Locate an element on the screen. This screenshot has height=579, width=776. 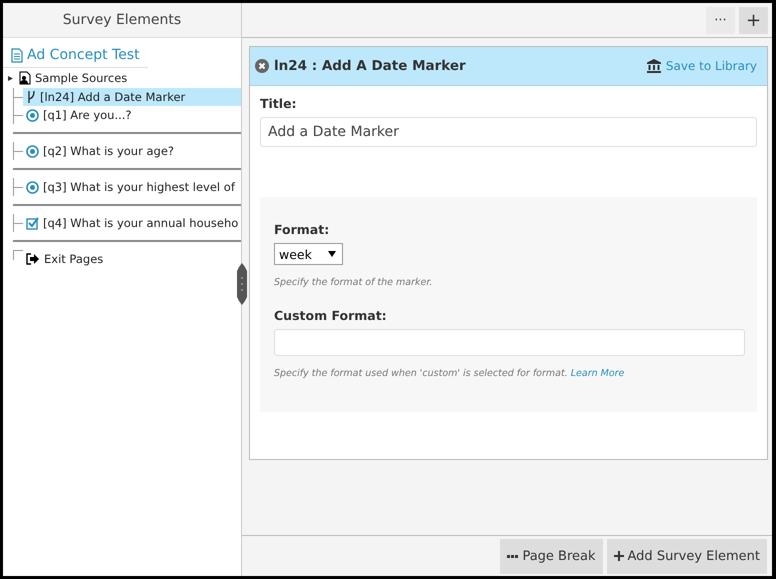
hint-text: Specify the format used when 'custom' is selected for format. Learn More is located at coordinates (450, 373).